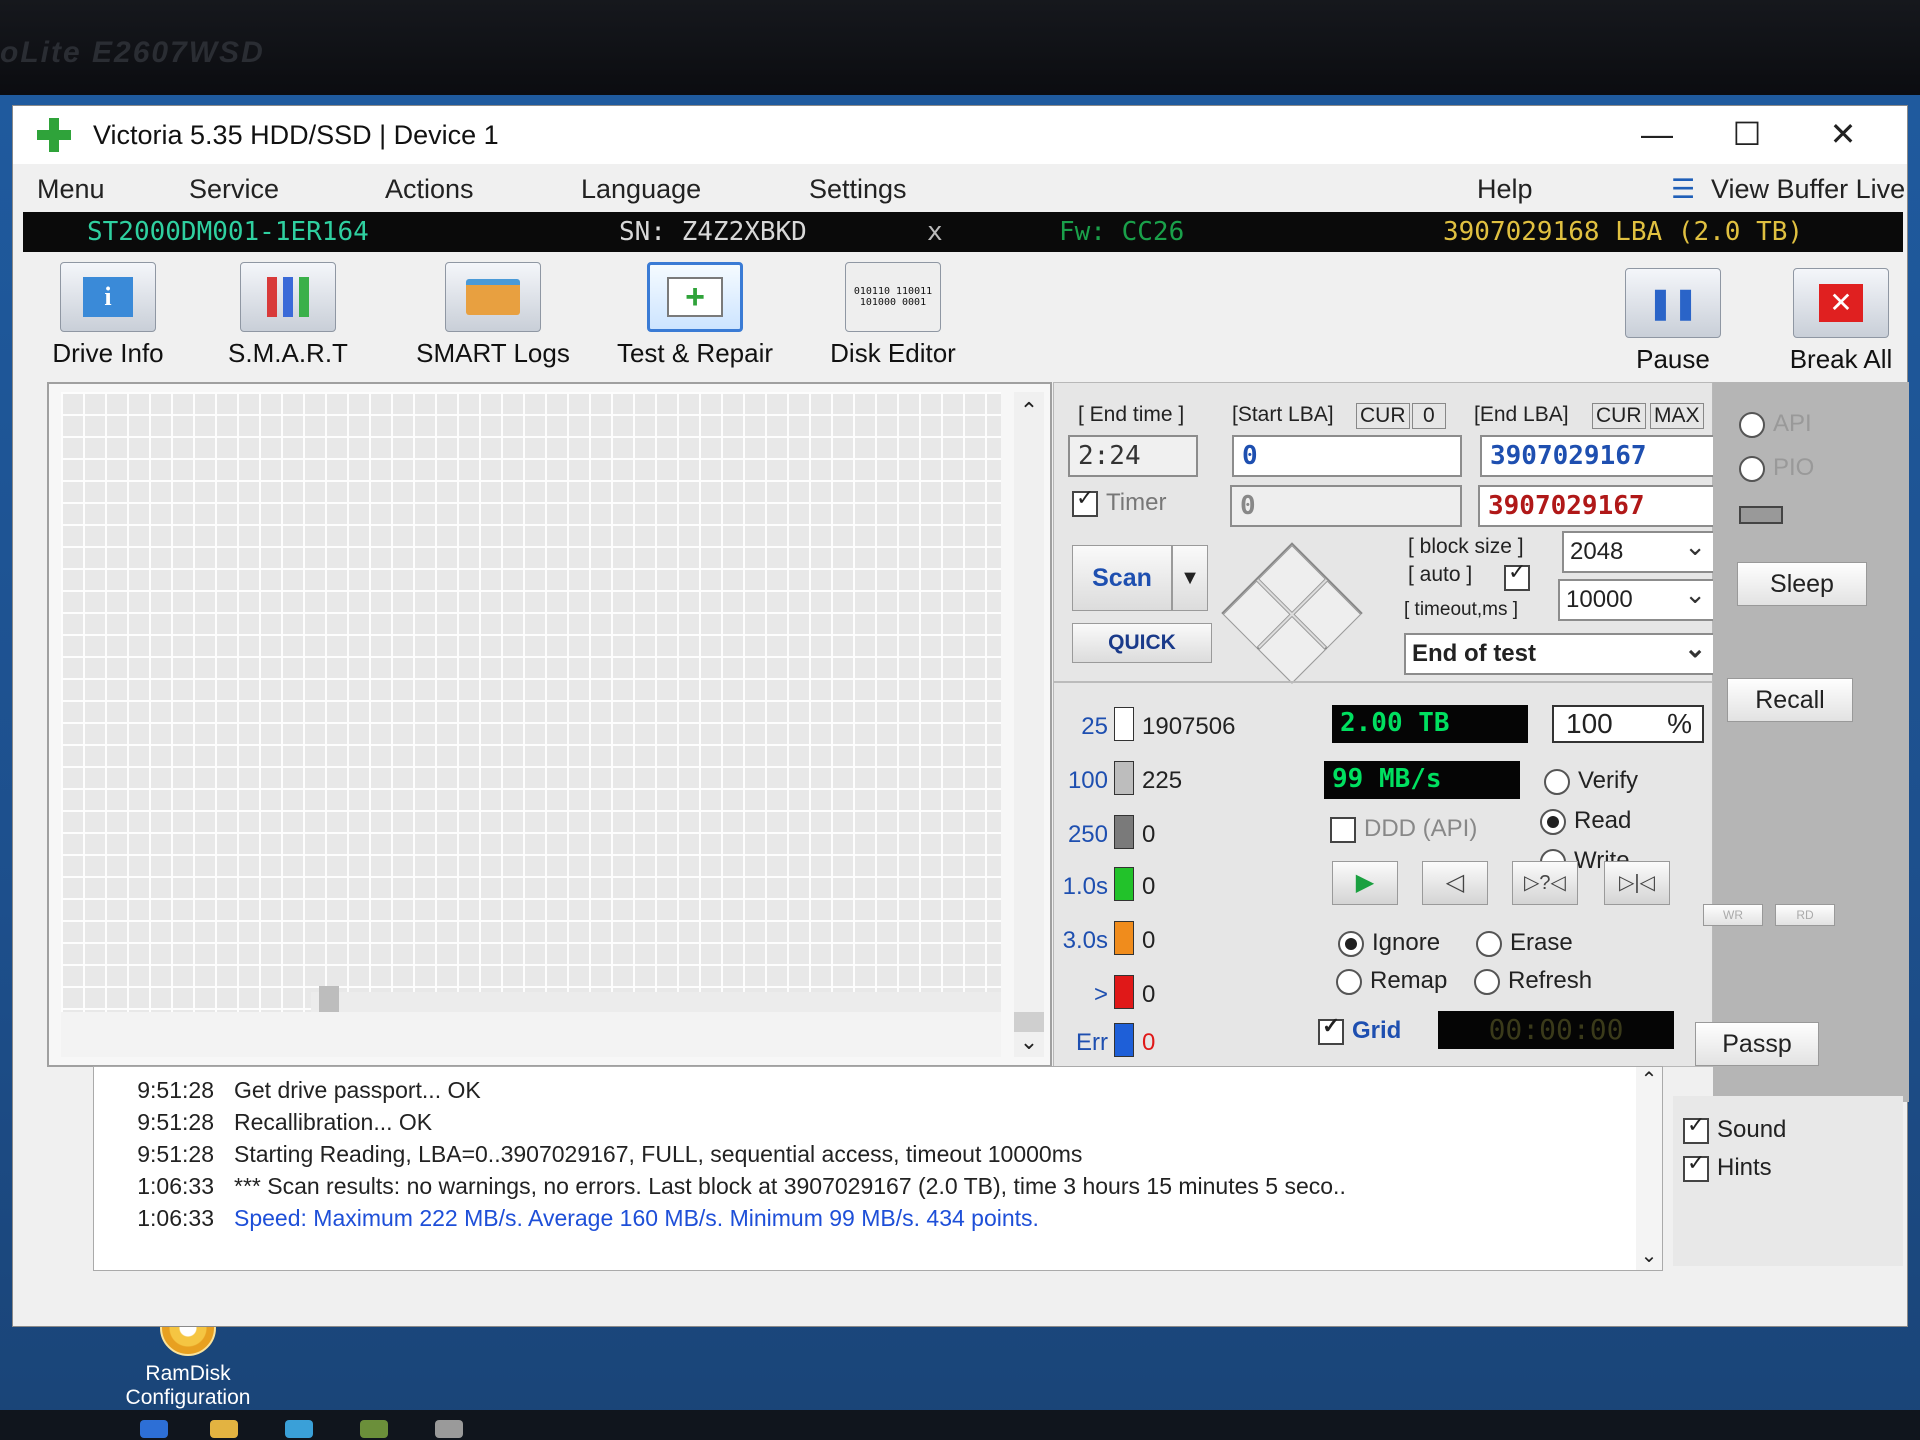 The height and width of the screenshot is (1440, 1920). Describe the element at coordinates (1603, 506) in the screenshot. I see `end-lba-field-2: 3907029167` at that location.